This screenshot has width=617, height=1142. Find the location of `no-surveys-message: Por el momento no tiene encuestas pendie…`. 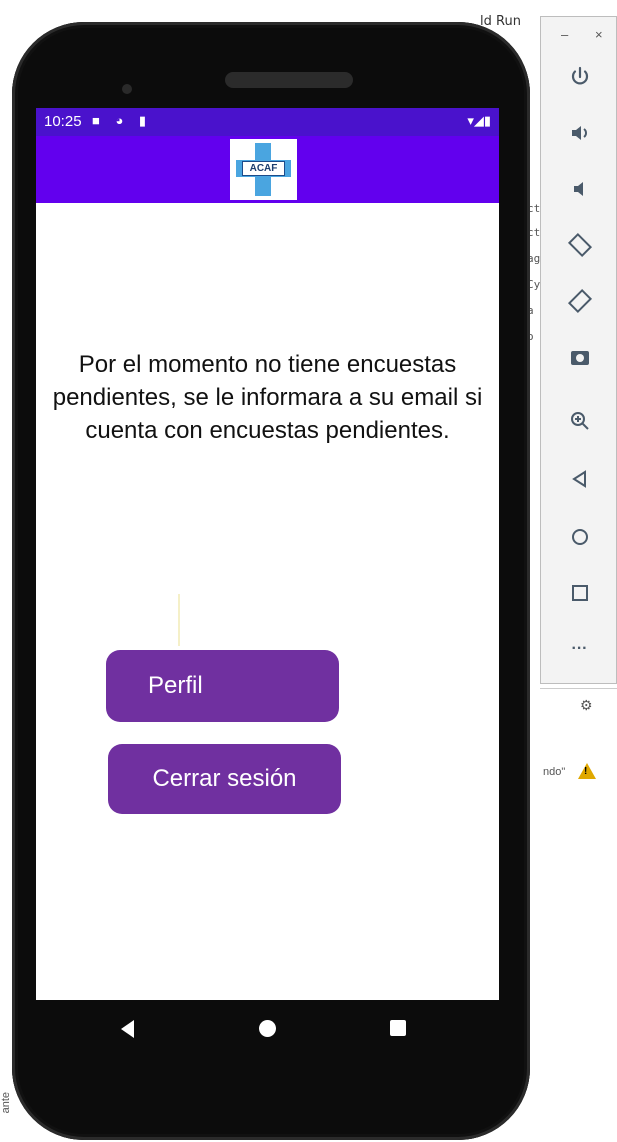

no-surveys-message: Por el momento no tiene encuestas pendie… is located at coordinates (267, 397).